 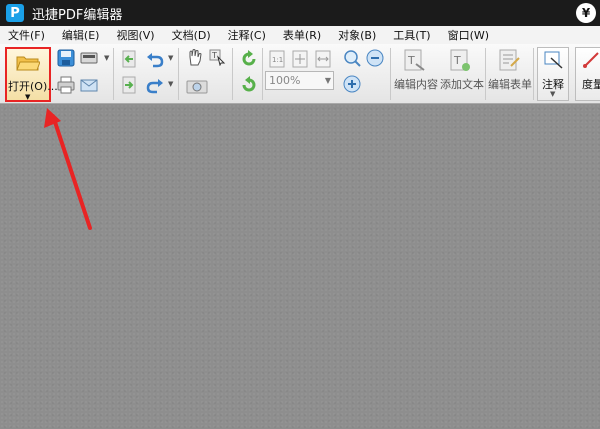 I want to click on menu-file: 文件(F), so click(x=26, y=35).